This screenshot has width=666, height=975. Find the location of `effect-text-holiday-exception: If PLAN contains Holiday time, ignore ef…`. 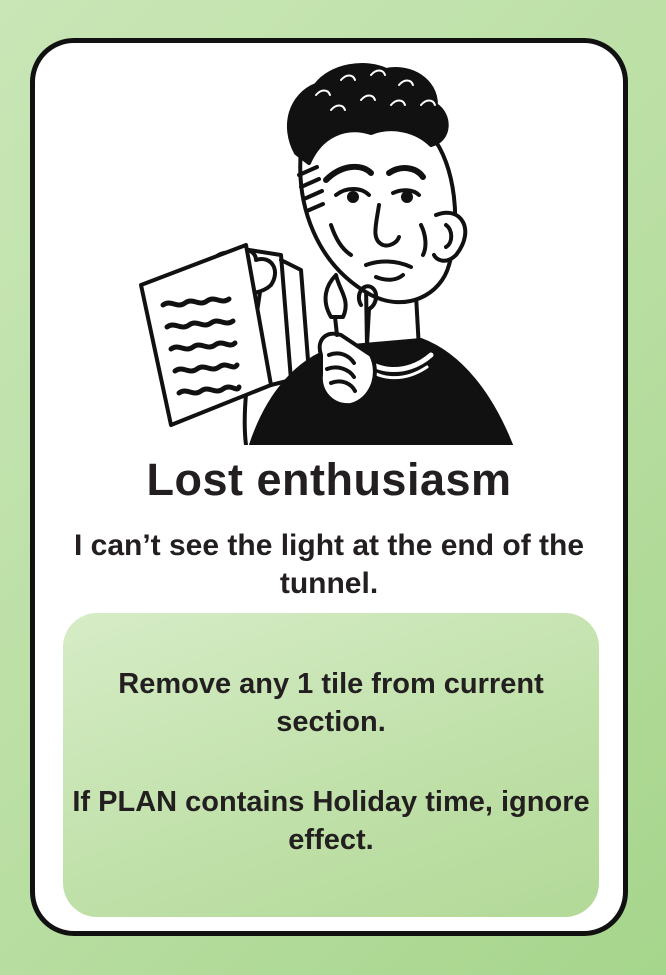

effect-text-holiday-exception: If PLAN contains Holiday time, ignore ef… is located at coordinates (331, 821).